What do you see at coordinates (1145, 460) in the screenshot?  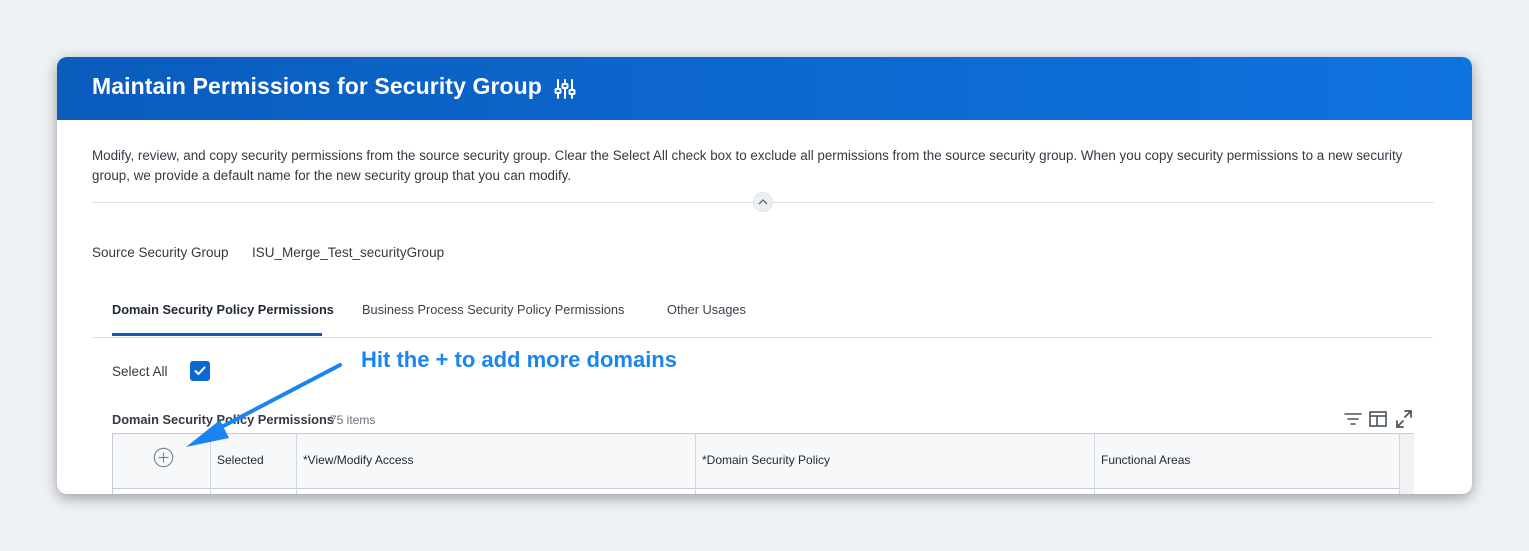 I see `column-header-functional-areas: Functional Areas` at bounding box center [1145, 460].